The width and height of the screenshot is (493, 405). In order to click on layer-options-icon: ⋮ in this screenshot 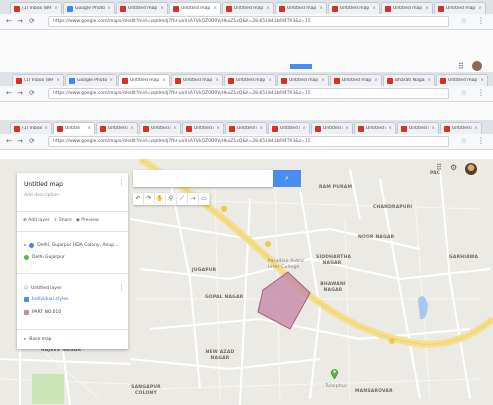, I will do `click(121, 288)`.